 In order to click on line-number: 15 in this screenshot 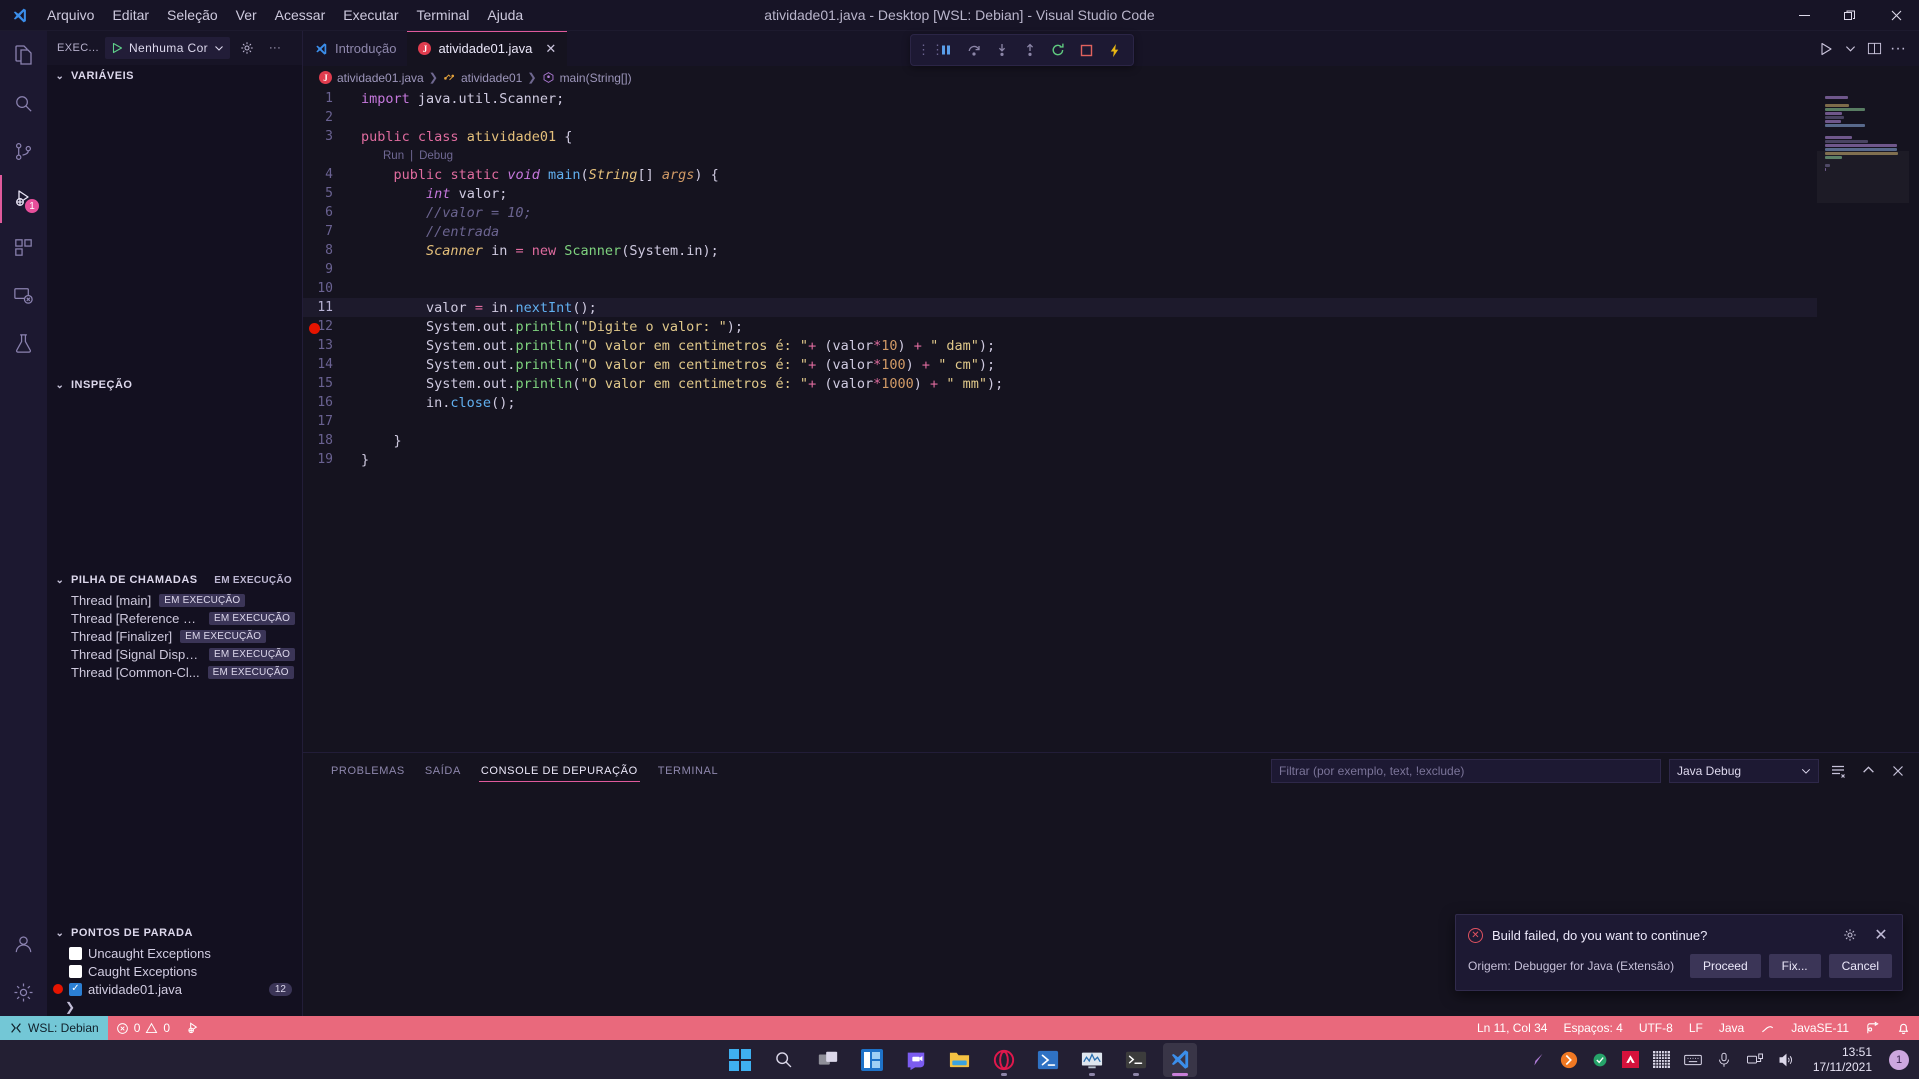, I will do `click(329, 383)`.